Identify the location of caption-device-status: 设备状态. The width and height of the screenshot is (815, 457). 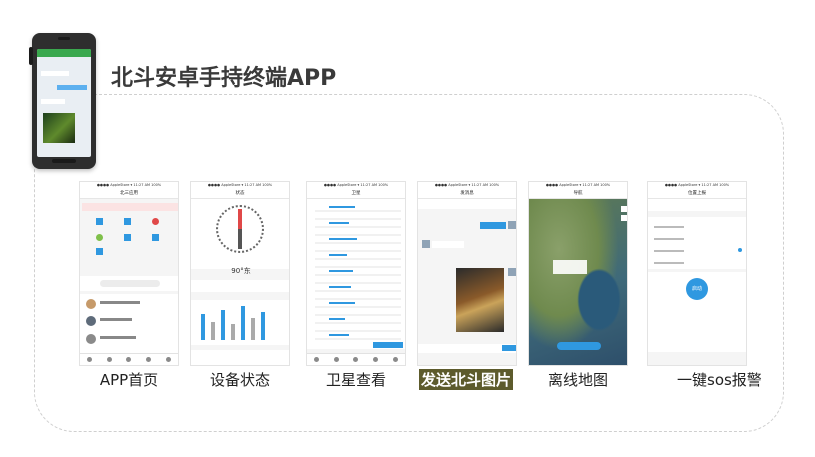
(239, 380).